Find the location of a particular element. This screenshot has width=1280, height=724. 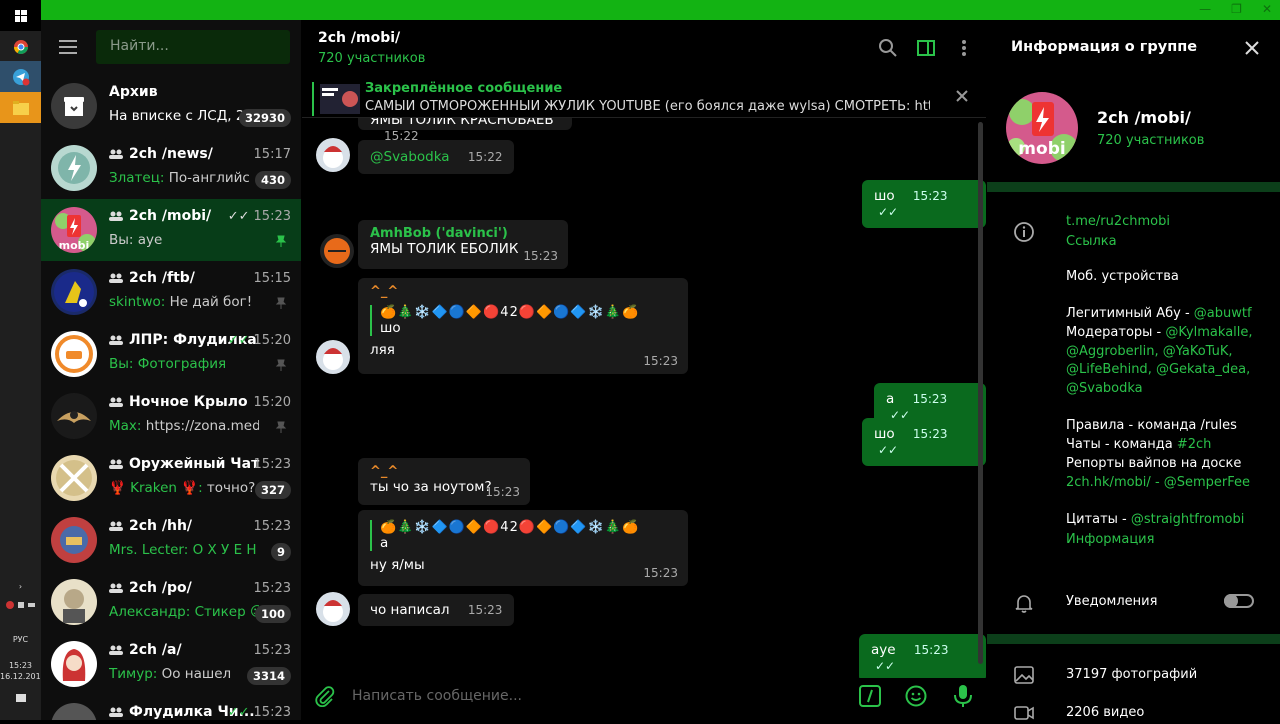

sidebar-toggle-icon is located at coordinates (926, 48).